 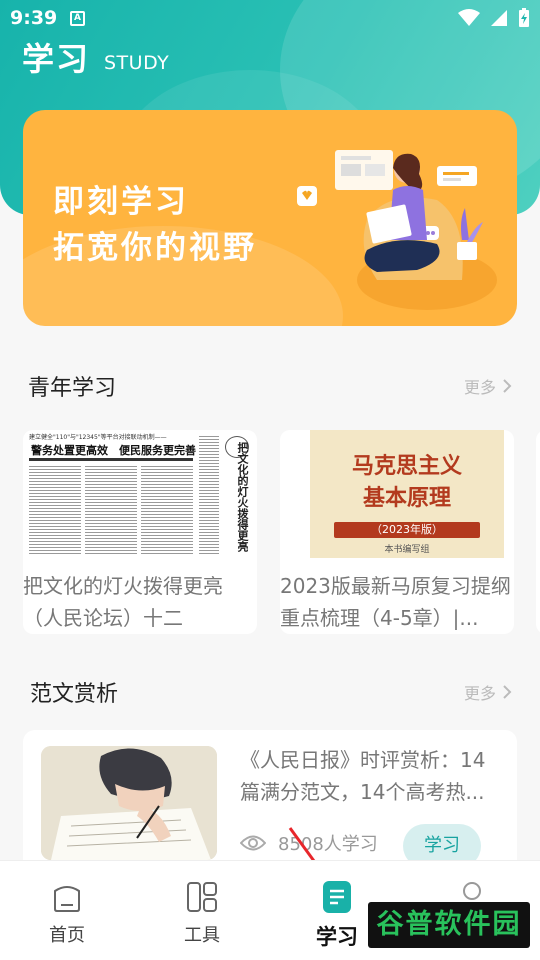 What do you see at coordinates (270, 18) in the screenshot?
I see `status-bar: 9:39 A` at bounding box center [270, 18].